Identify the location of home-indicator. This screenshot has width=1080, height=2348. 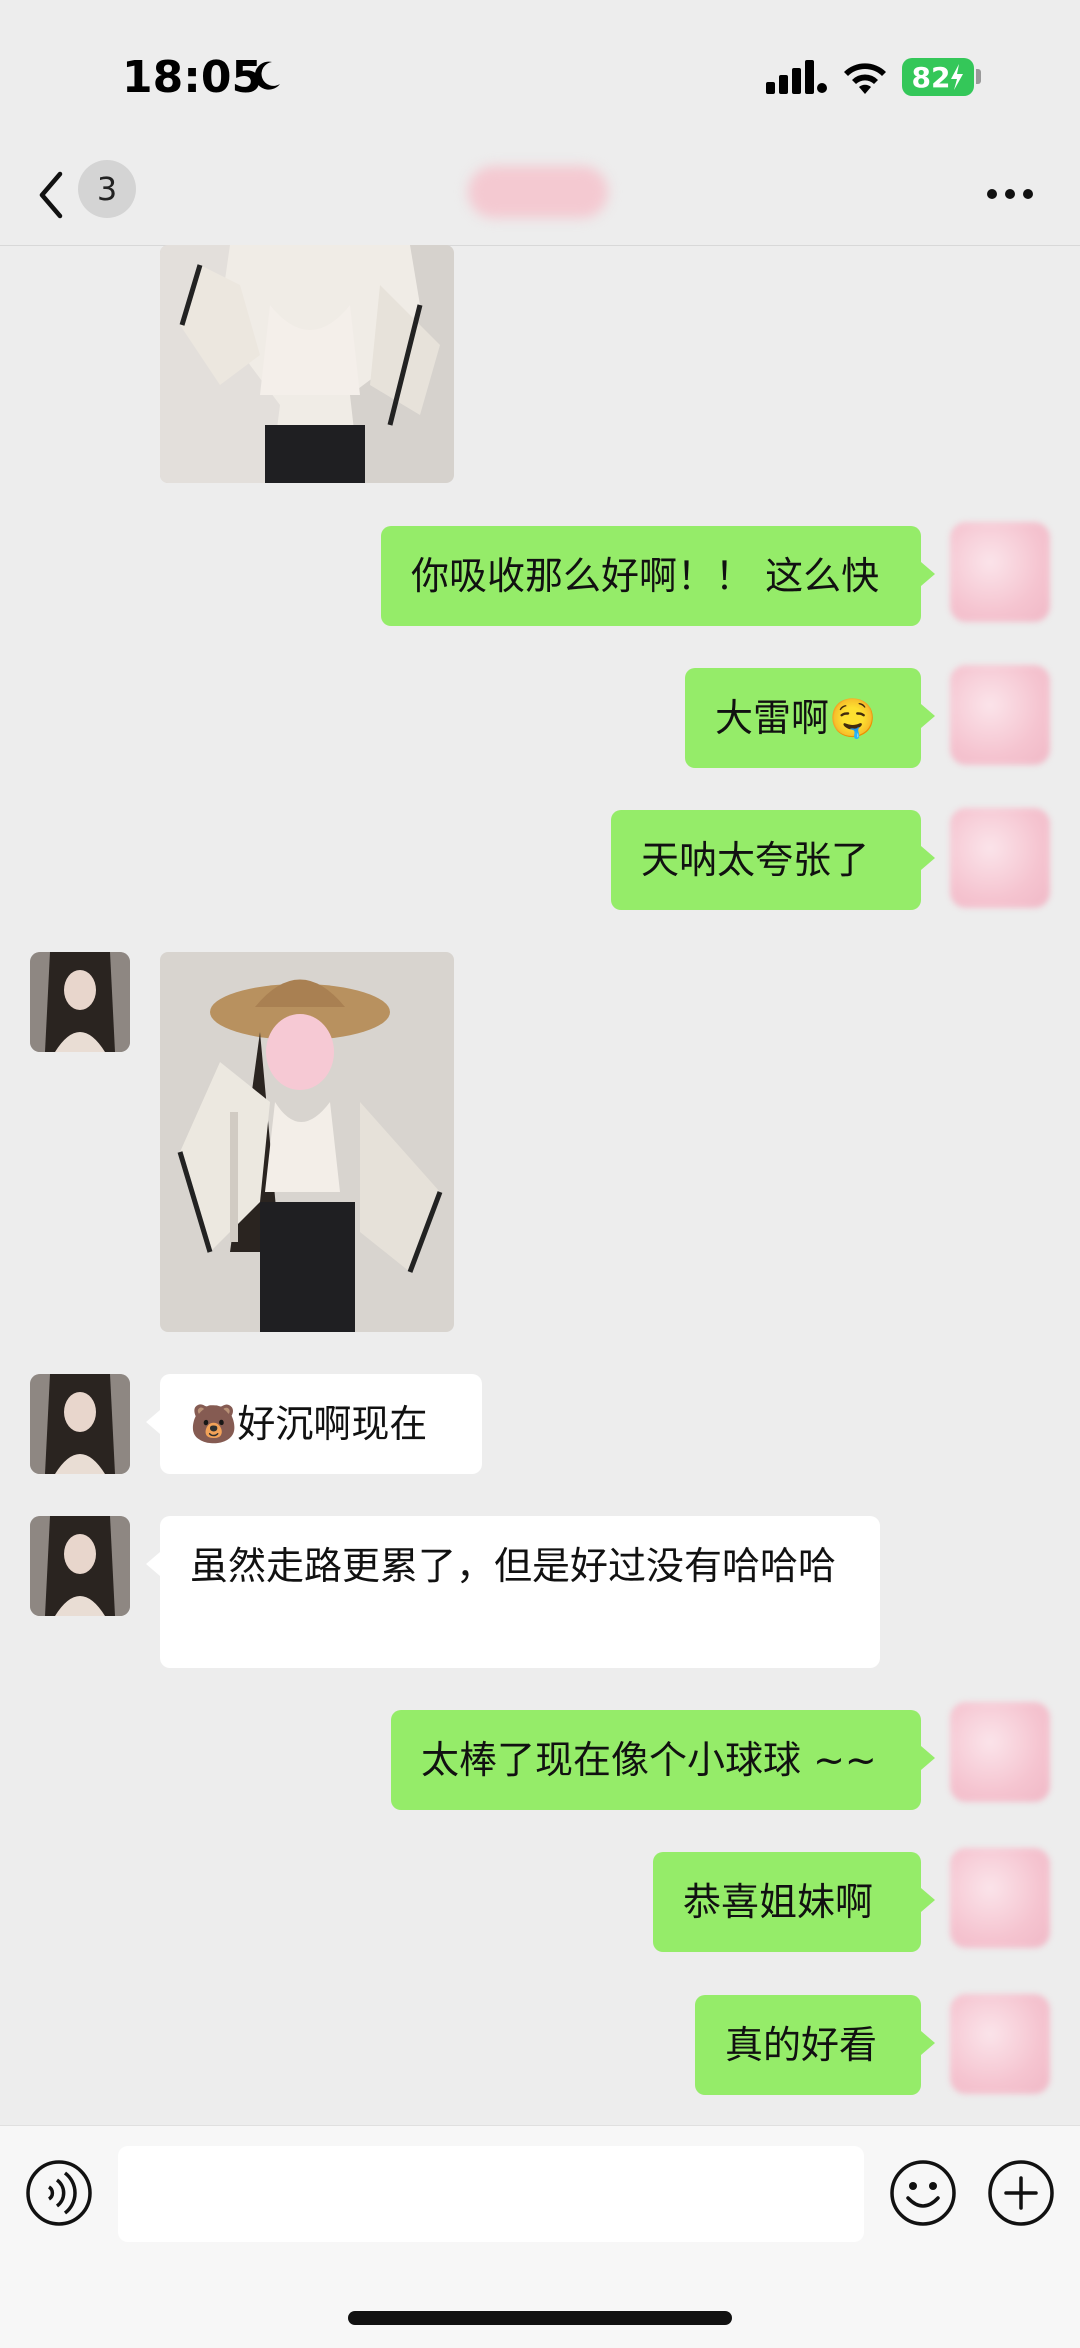
(540, 2318).